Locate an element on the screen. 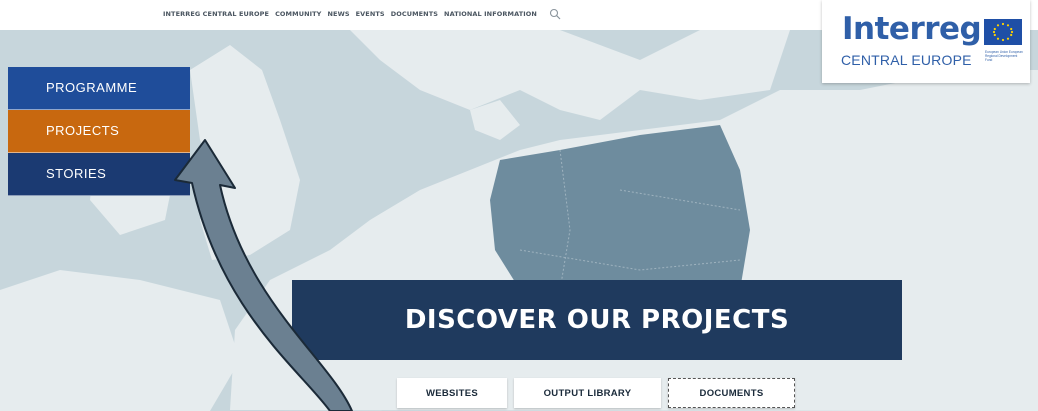 The image size is (1038, 411). logo-subtitle: CENTRAL EUROPE is located at coordinates (906, 60).